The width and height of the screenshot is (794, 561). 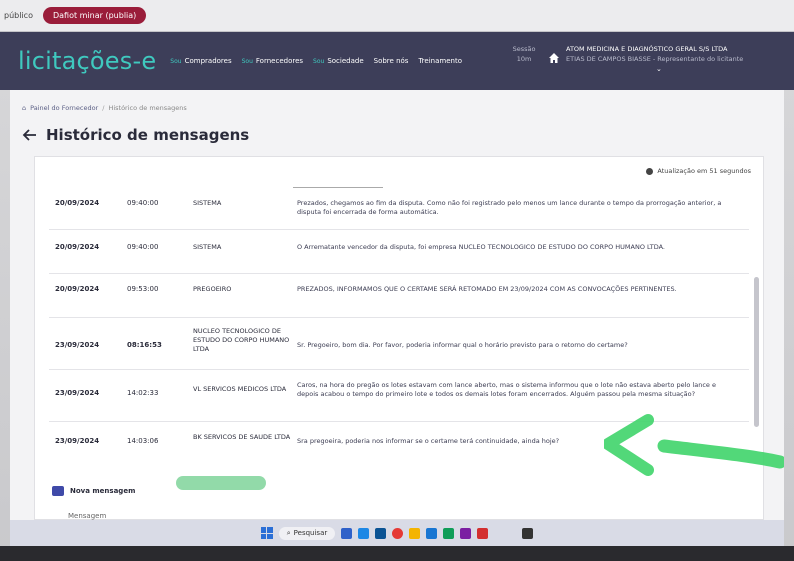 What do you see at coordinates (143, 441) in the screenshot?
I see `message-time: 14:03:06` at bounding box center [143, 441].